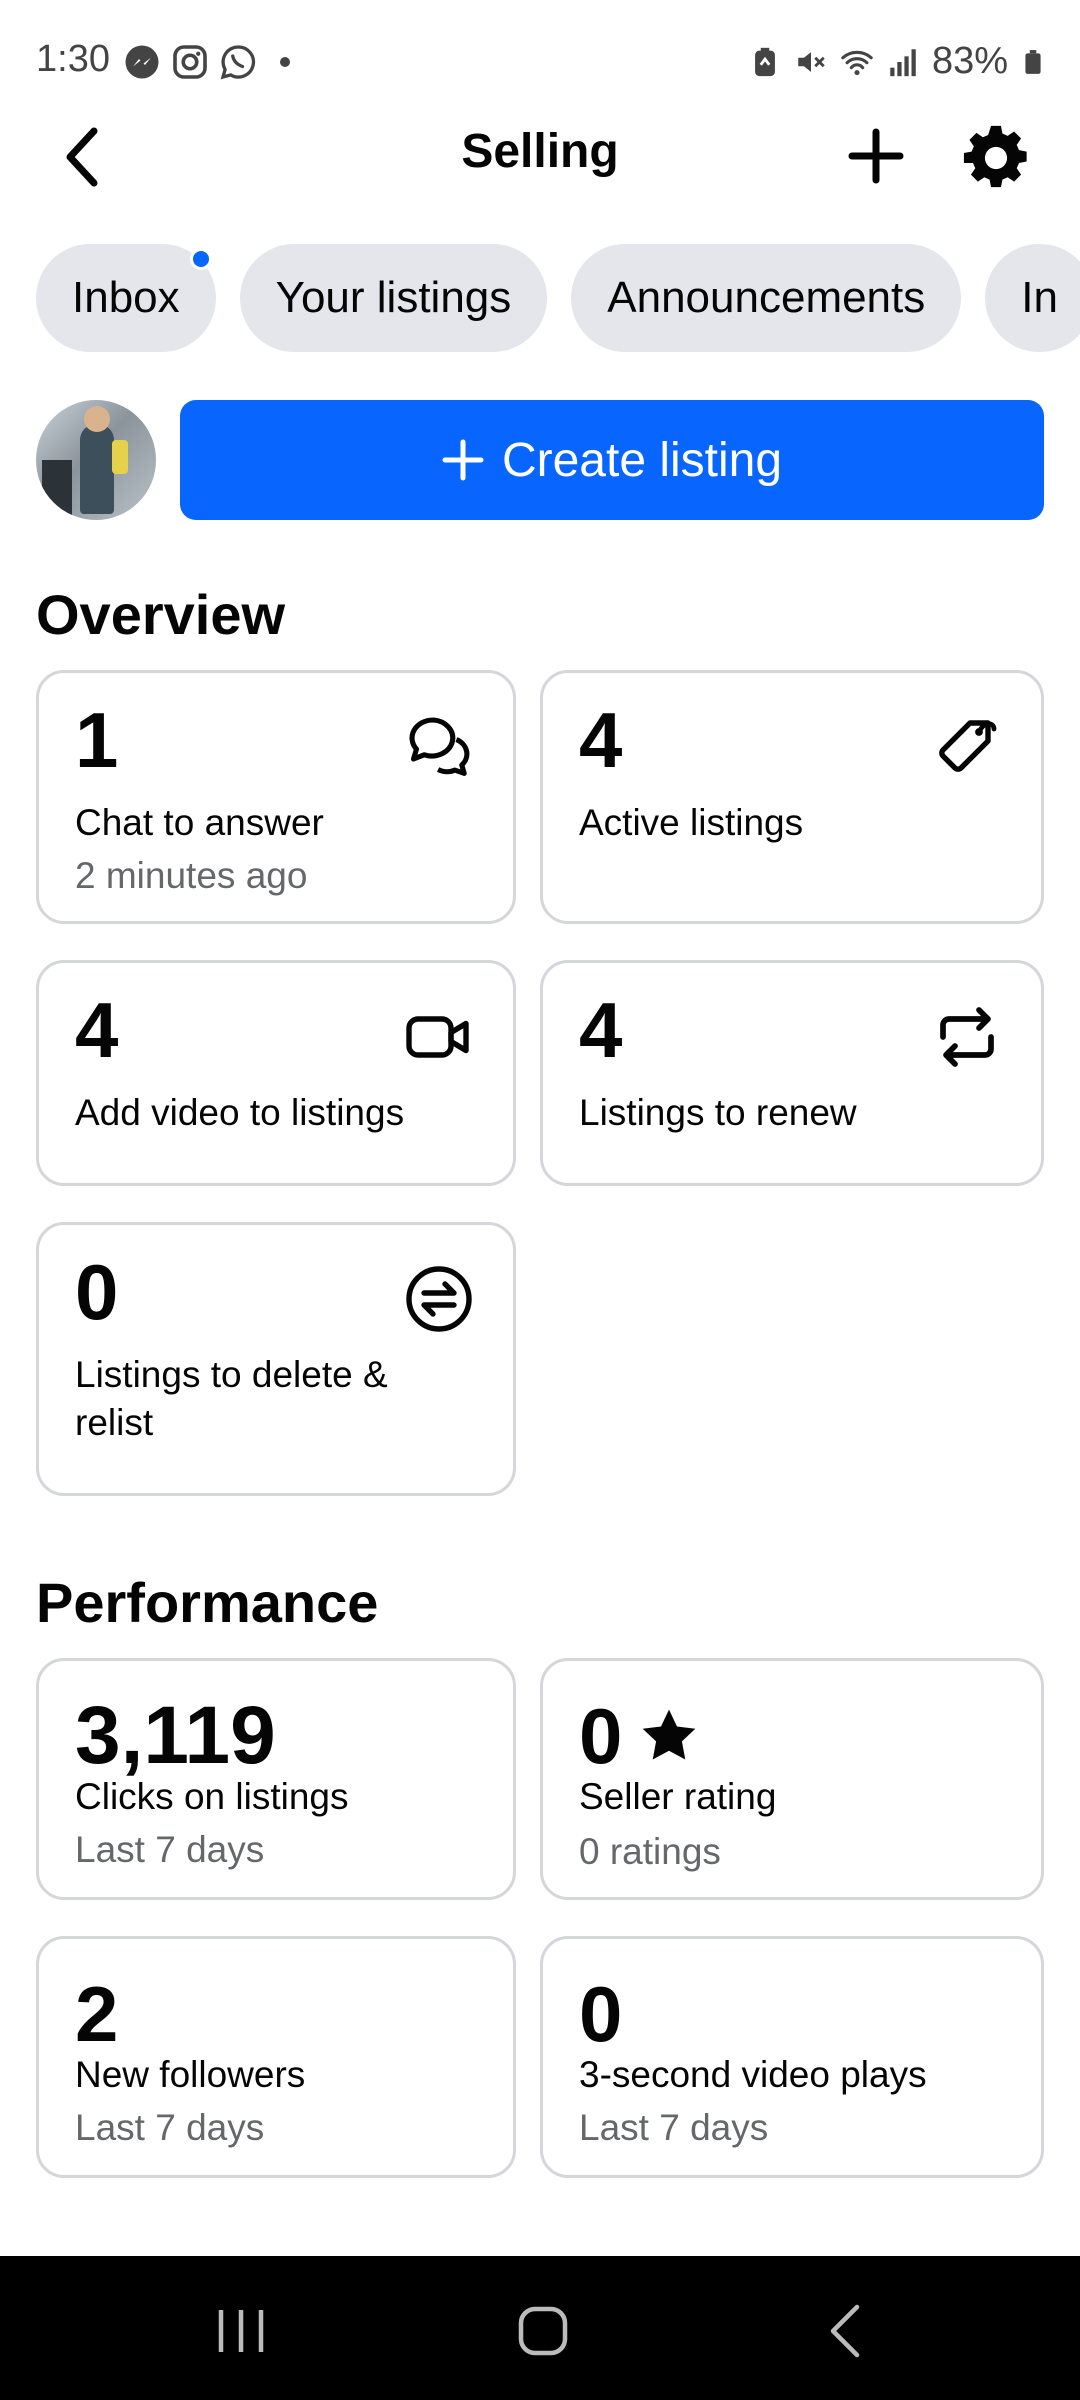 Image resolution: width=1080 pixels, height=2400 pixels. I want to click on tab-label: Announcements, so click(766, 297).